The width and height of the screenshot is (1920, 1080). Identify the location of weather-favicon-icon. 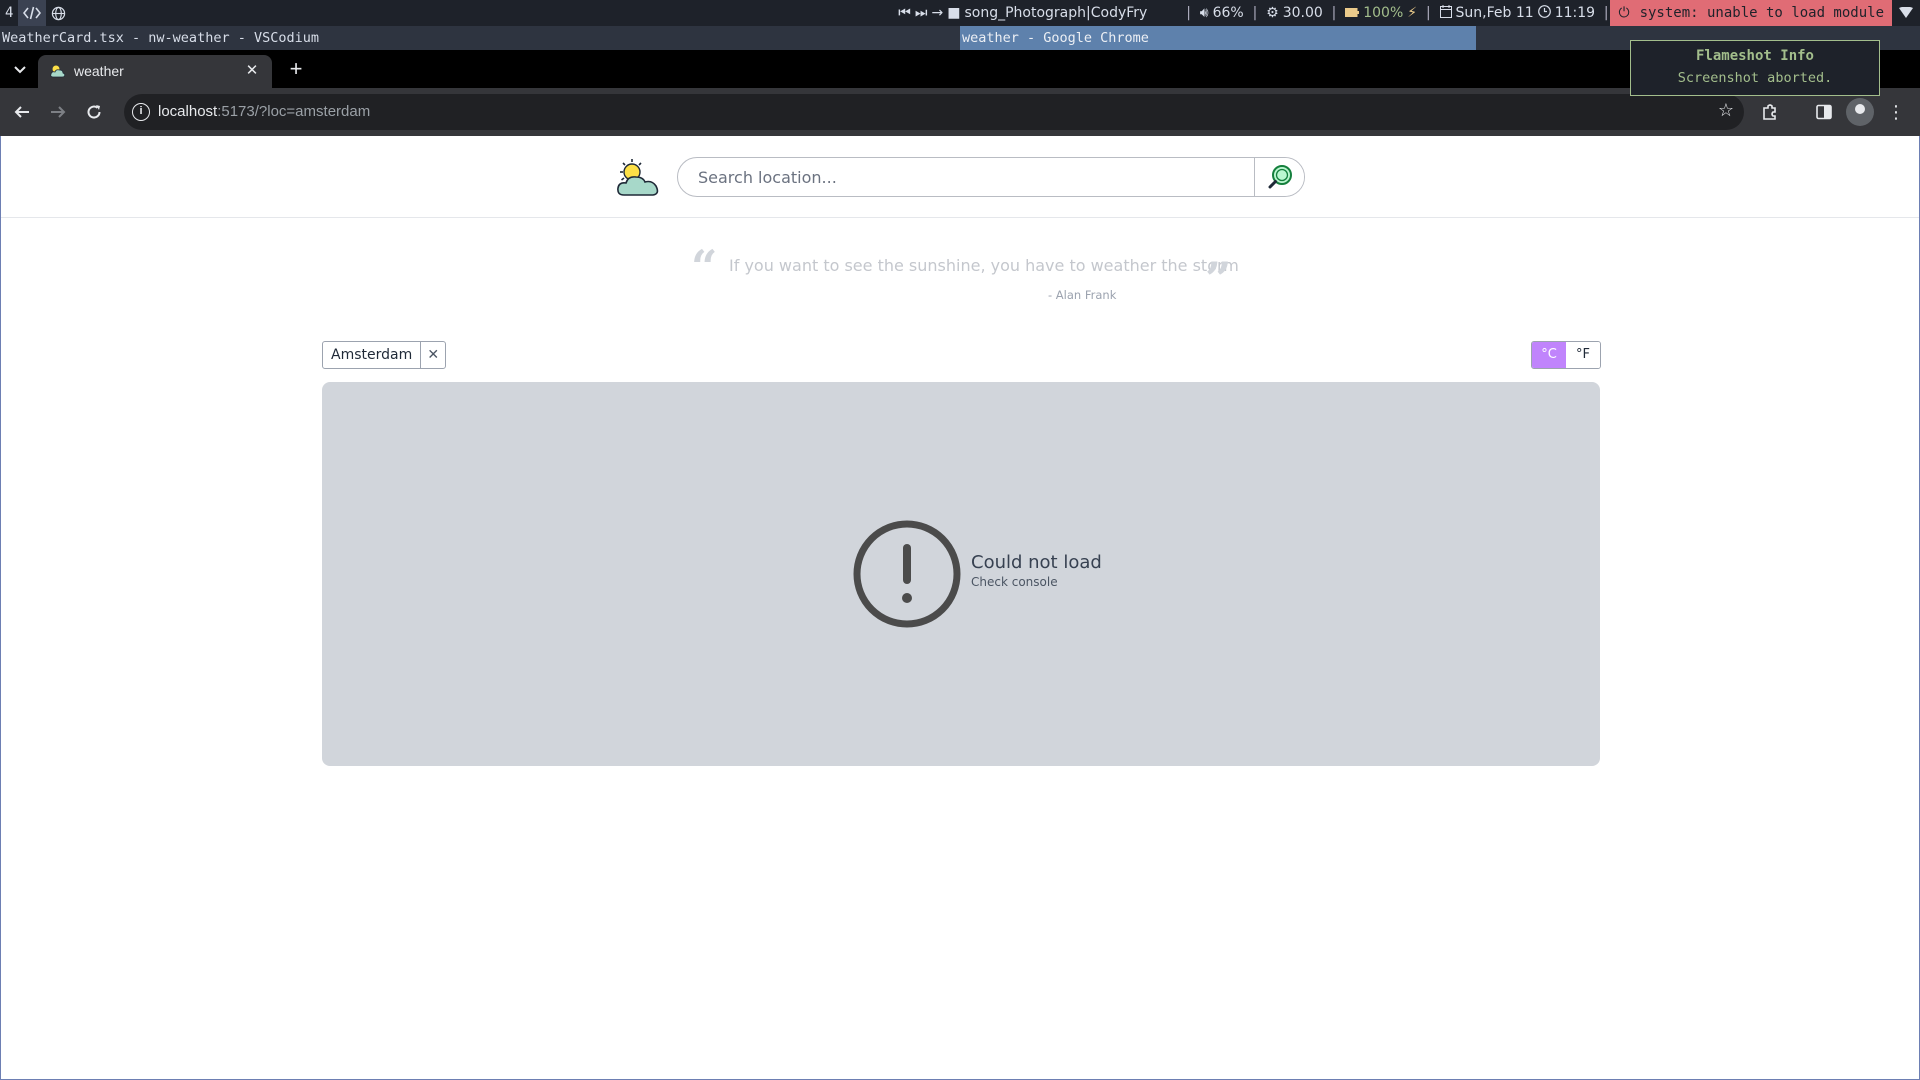
(58, 71).